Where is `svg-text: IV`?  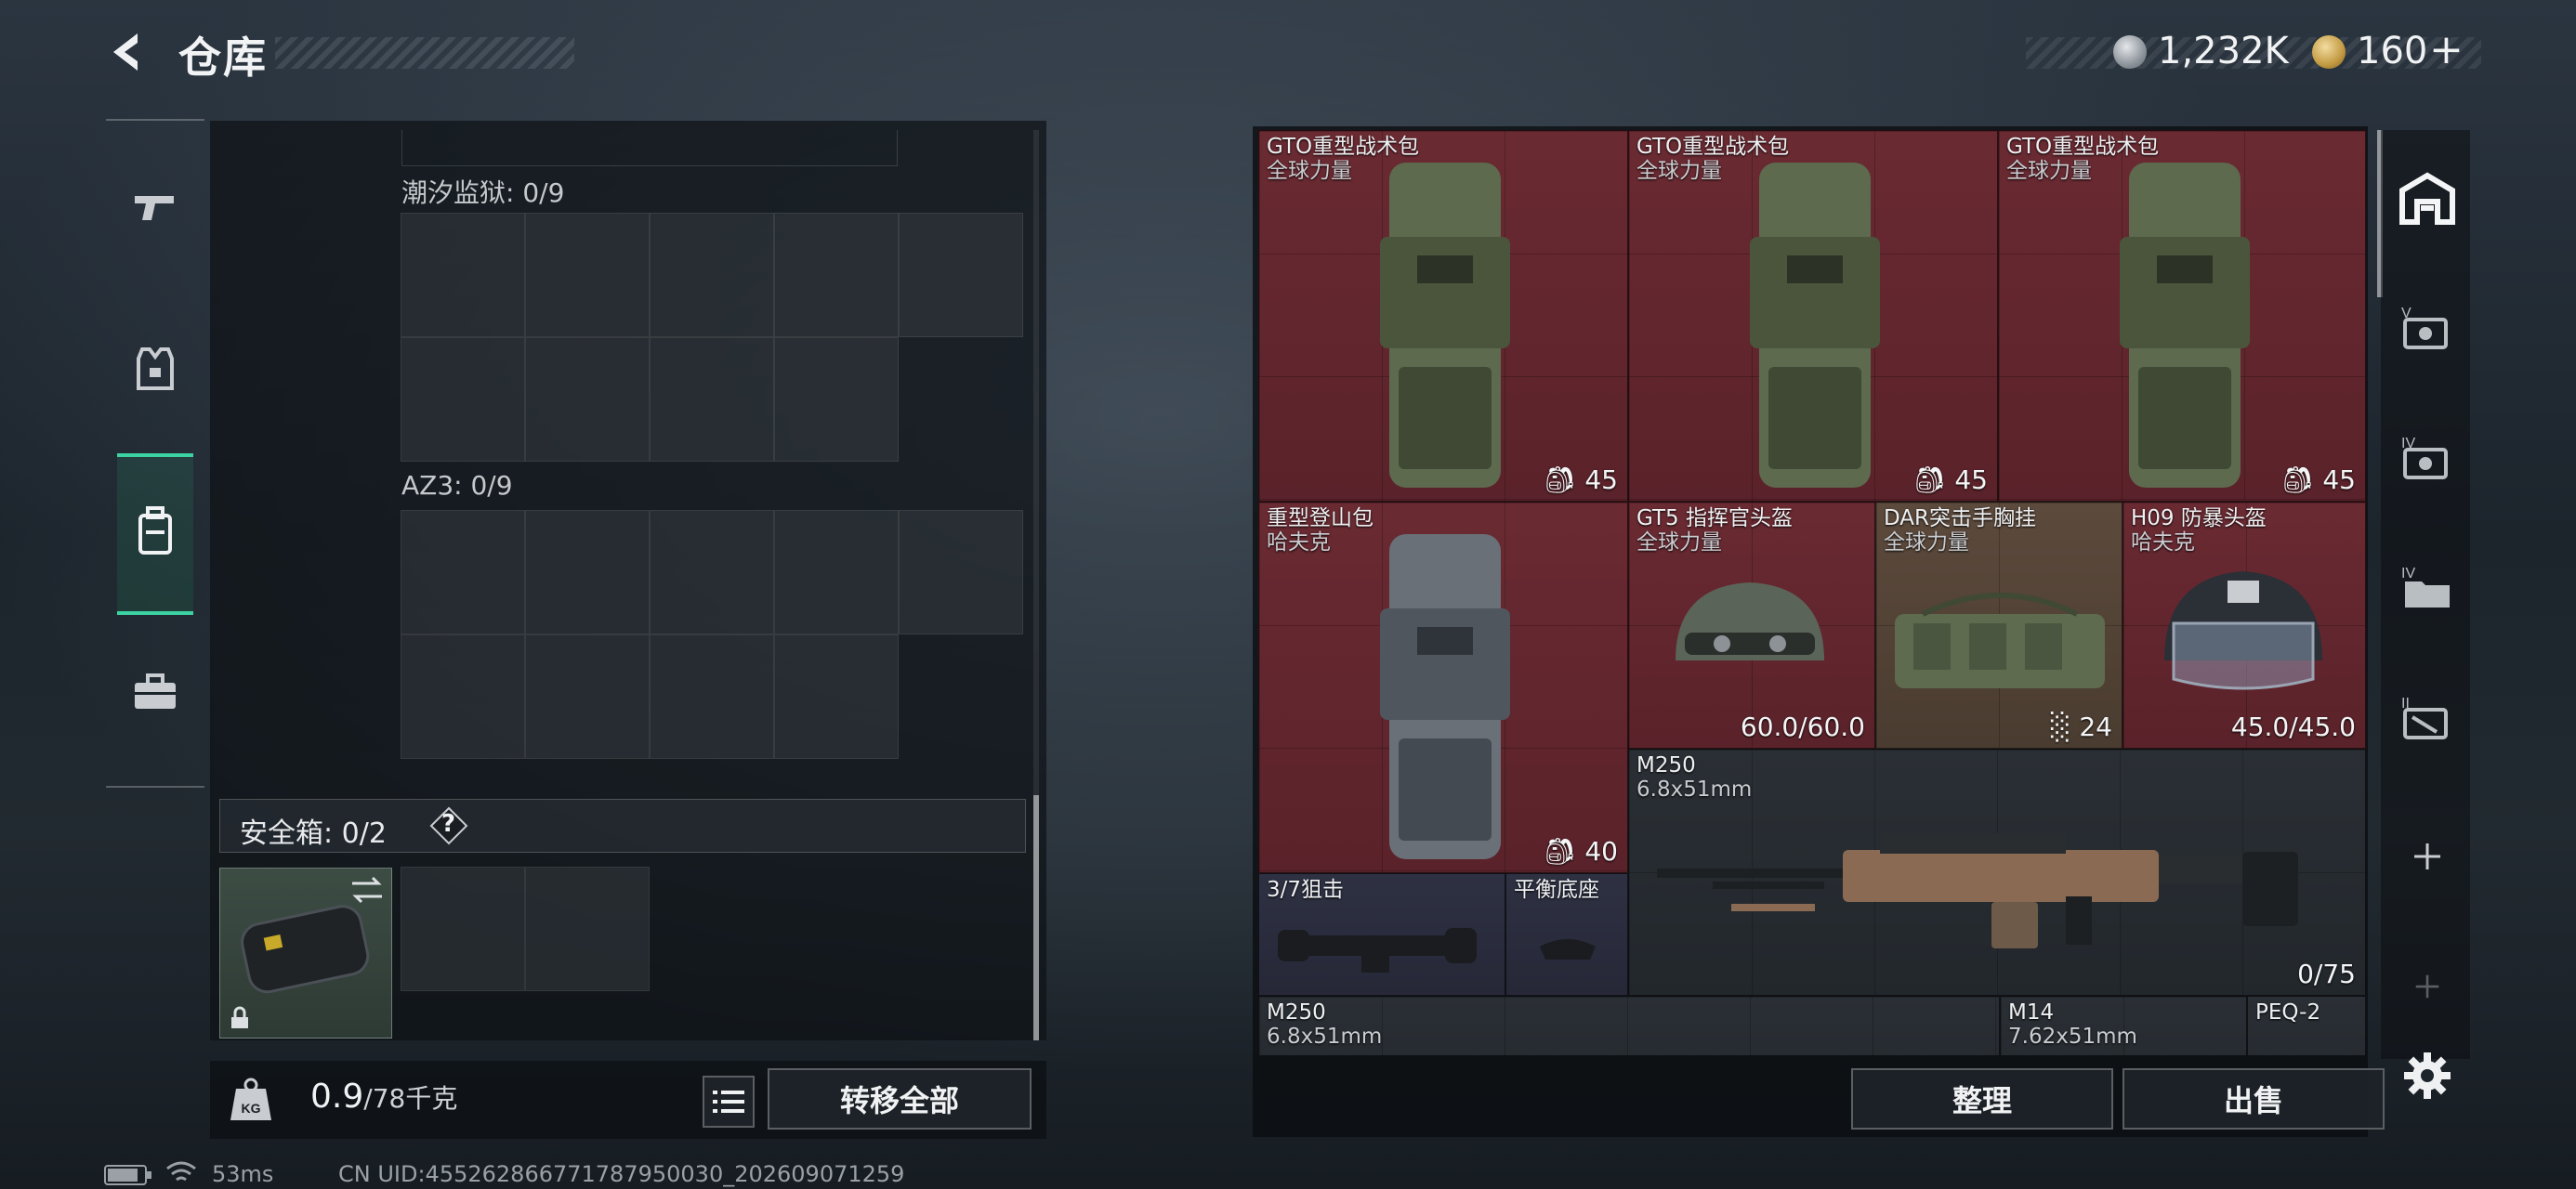
svg-text: IV is located at coordinates (2408, 574).